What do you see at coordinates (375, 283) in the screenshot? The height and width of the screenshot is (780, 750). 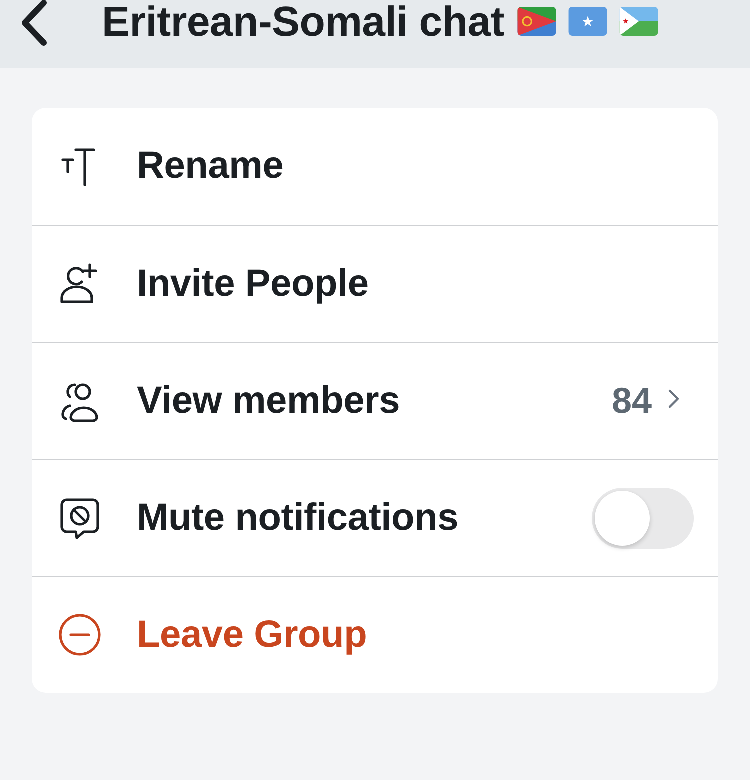 I see `menu-item: Invite People` at bounding box center [375, 283].